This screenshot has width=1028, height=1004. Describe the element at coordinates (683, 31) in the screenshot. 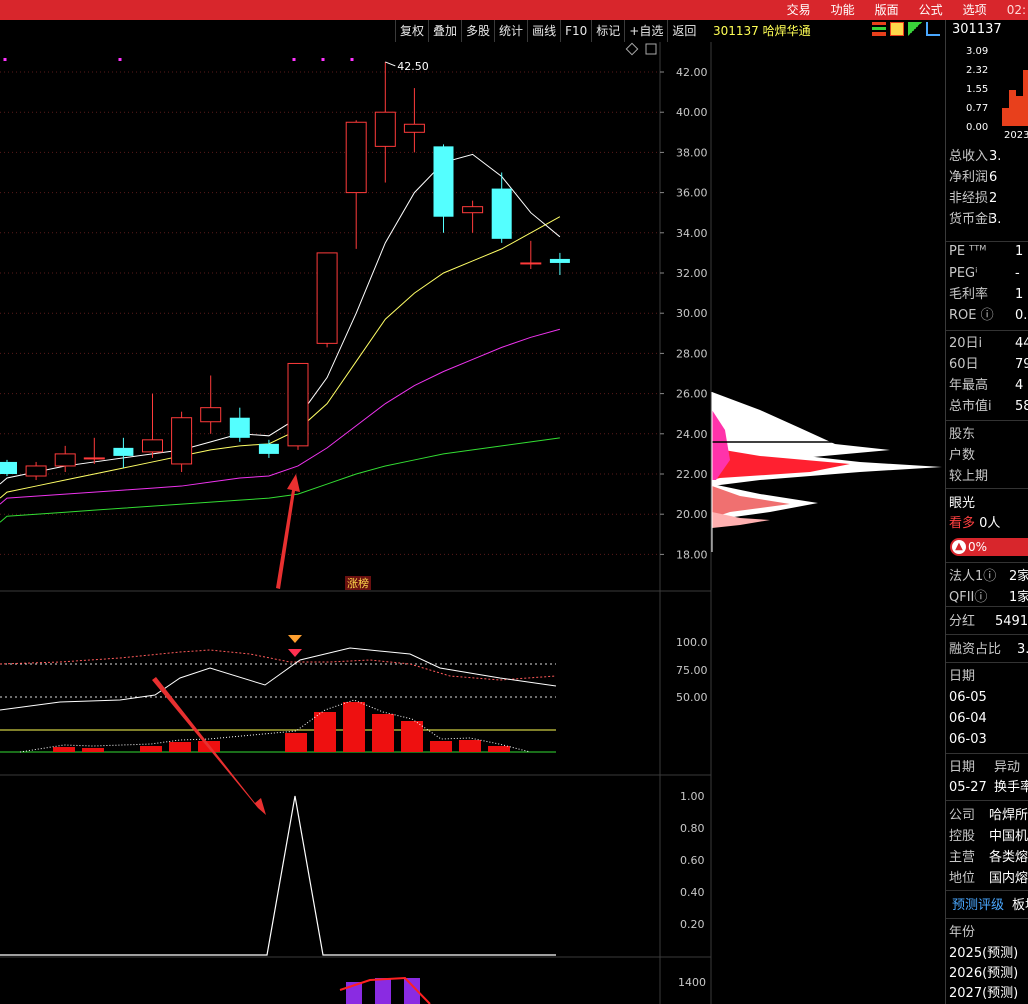

I see `back-button: 返回` at that location.